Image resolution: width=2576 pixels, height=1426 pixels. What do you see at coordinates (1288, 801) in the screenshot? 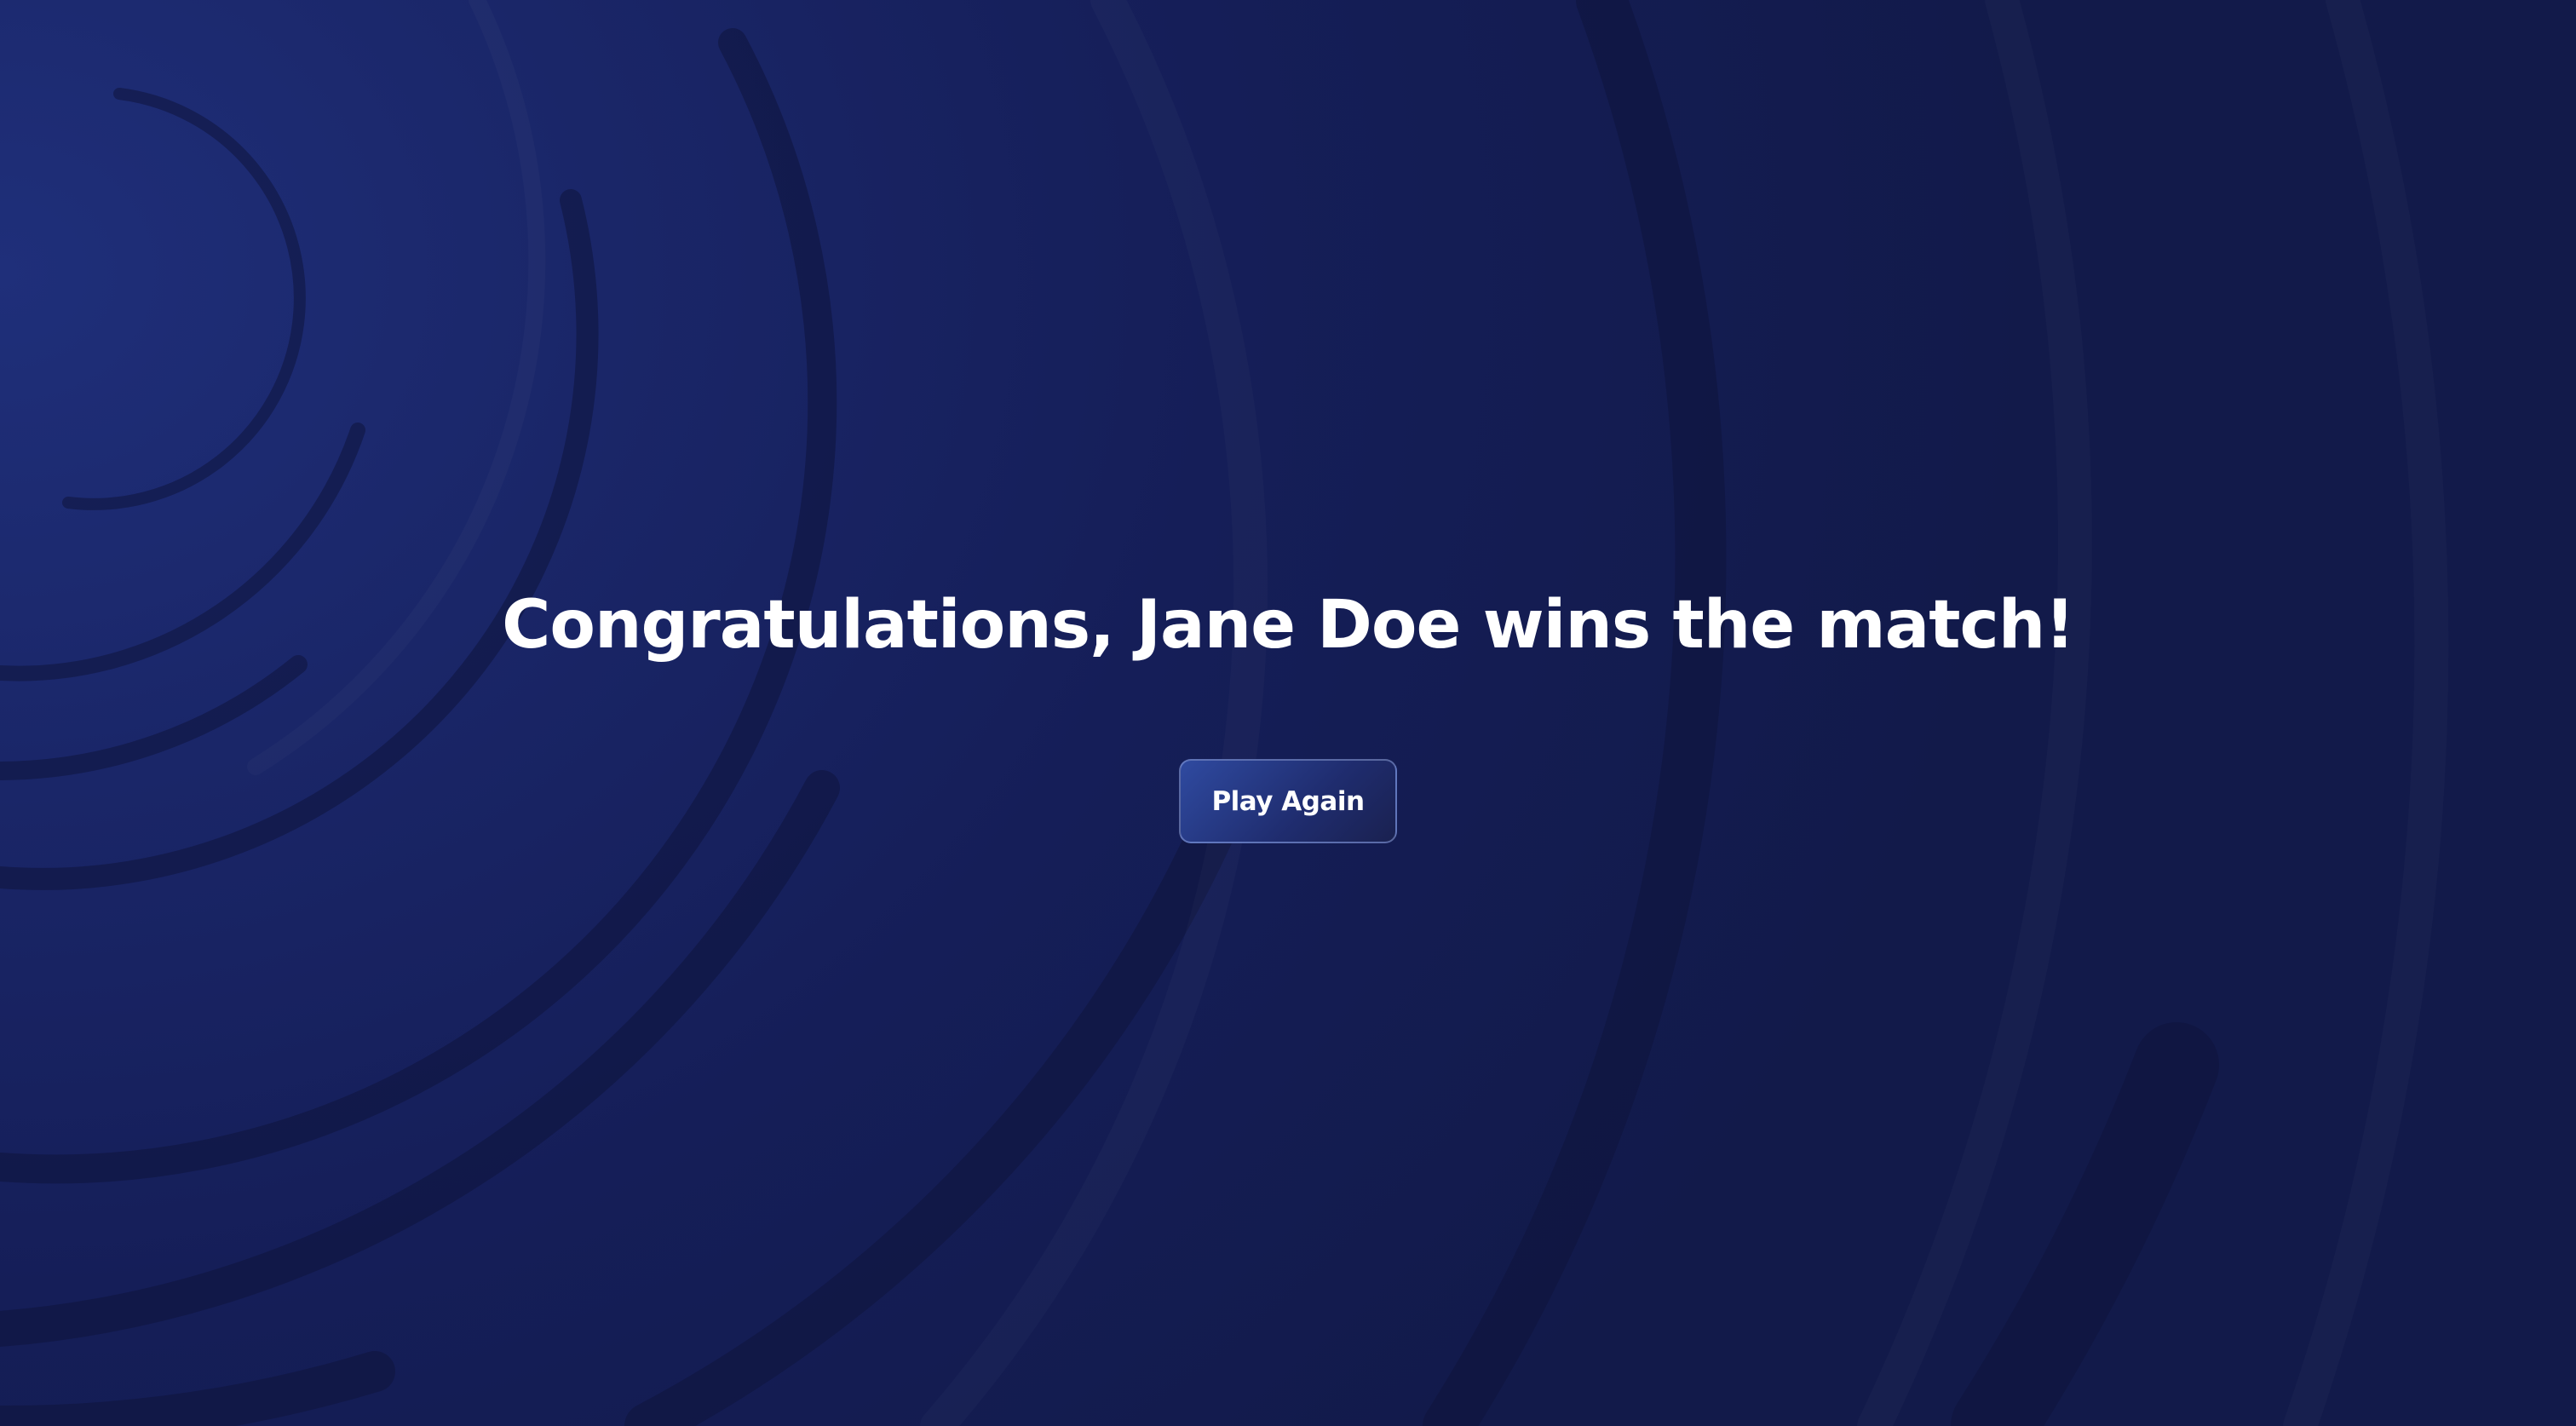
I see `play-again-button: Play Again` at bounding box center [1288, 801].